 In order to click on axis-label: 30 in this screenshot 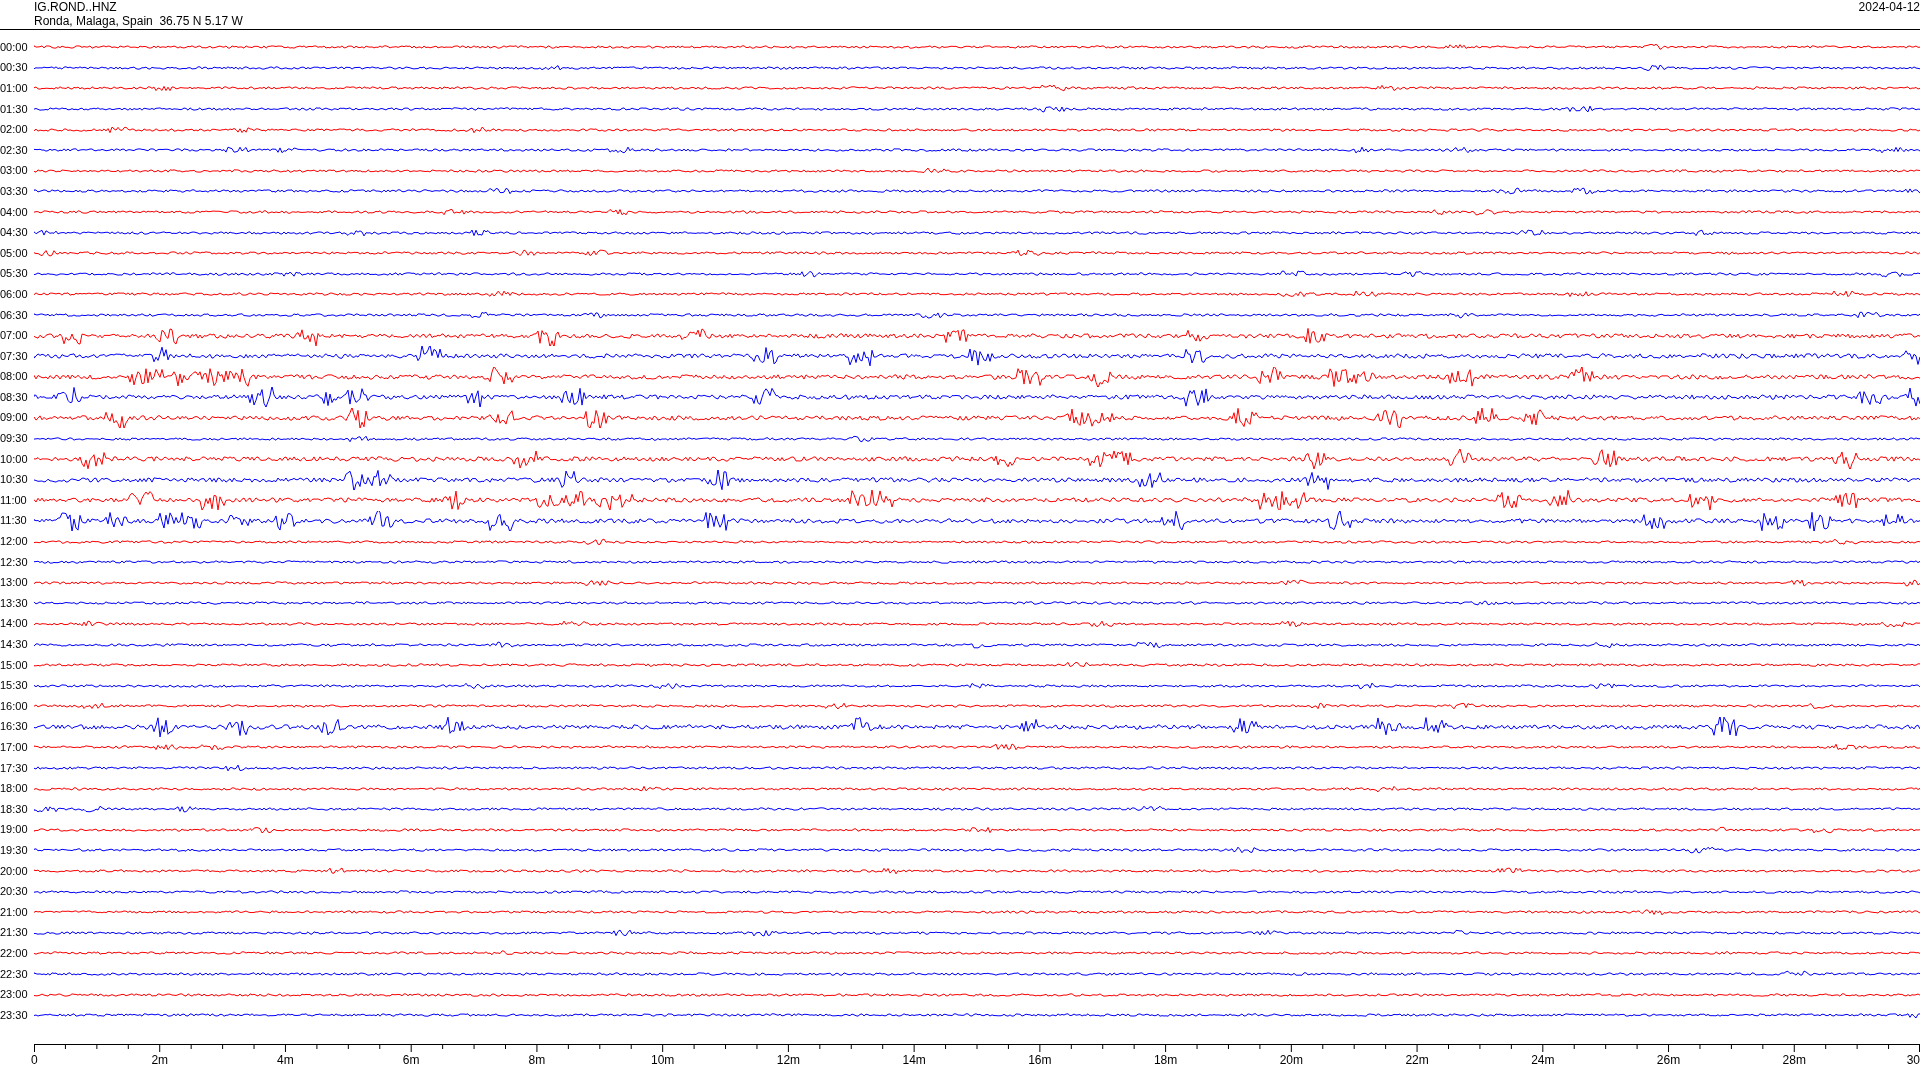, I will do `click(1913, 1059)`.